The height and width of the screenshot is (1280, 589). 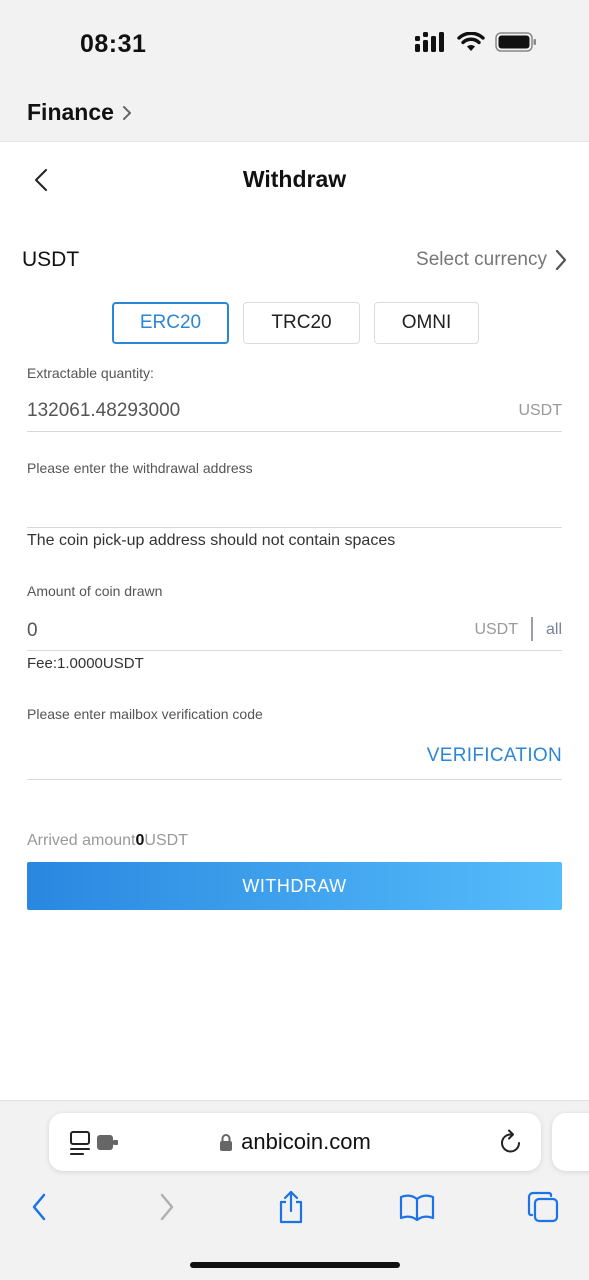 I want to click on url-display: anbicoin.com, so click(x=295, y=1143).